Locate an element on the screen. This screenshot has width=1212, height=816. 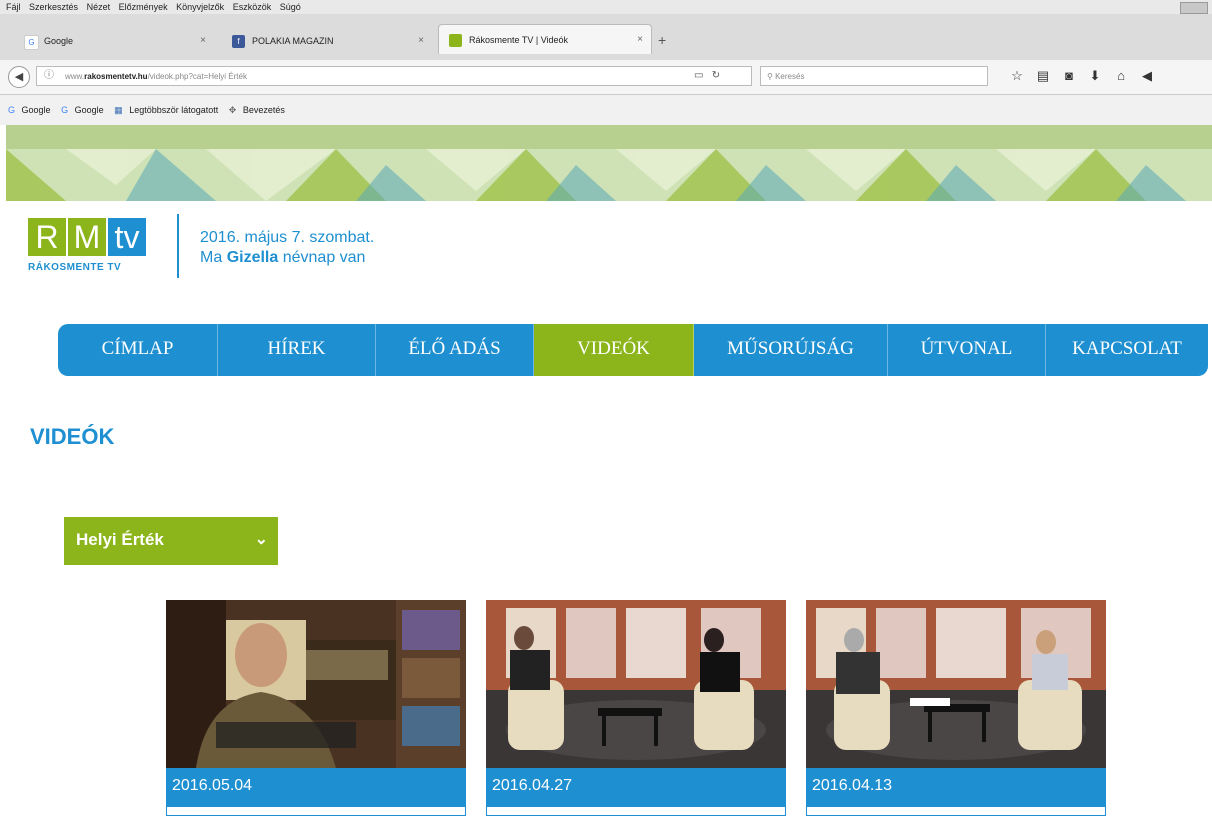
nameday-prefix: Ma is located at coordinates (211, 257).